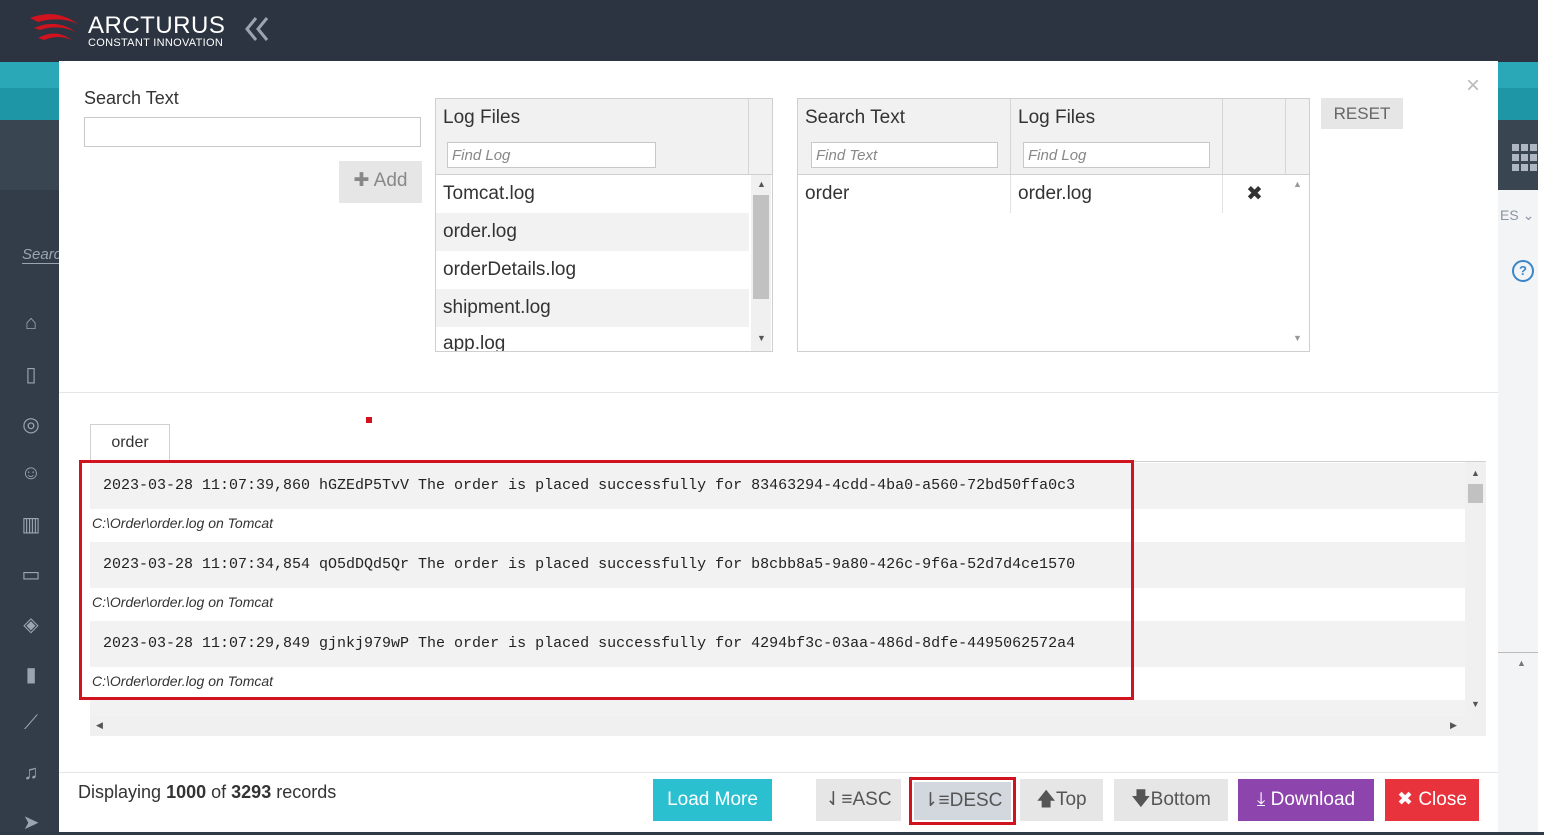 The image size is (1544, 835). Describe the element at coordinates (1141, 799) in the screenshot. I see `arrow-down-icon: 🡇` at that location.